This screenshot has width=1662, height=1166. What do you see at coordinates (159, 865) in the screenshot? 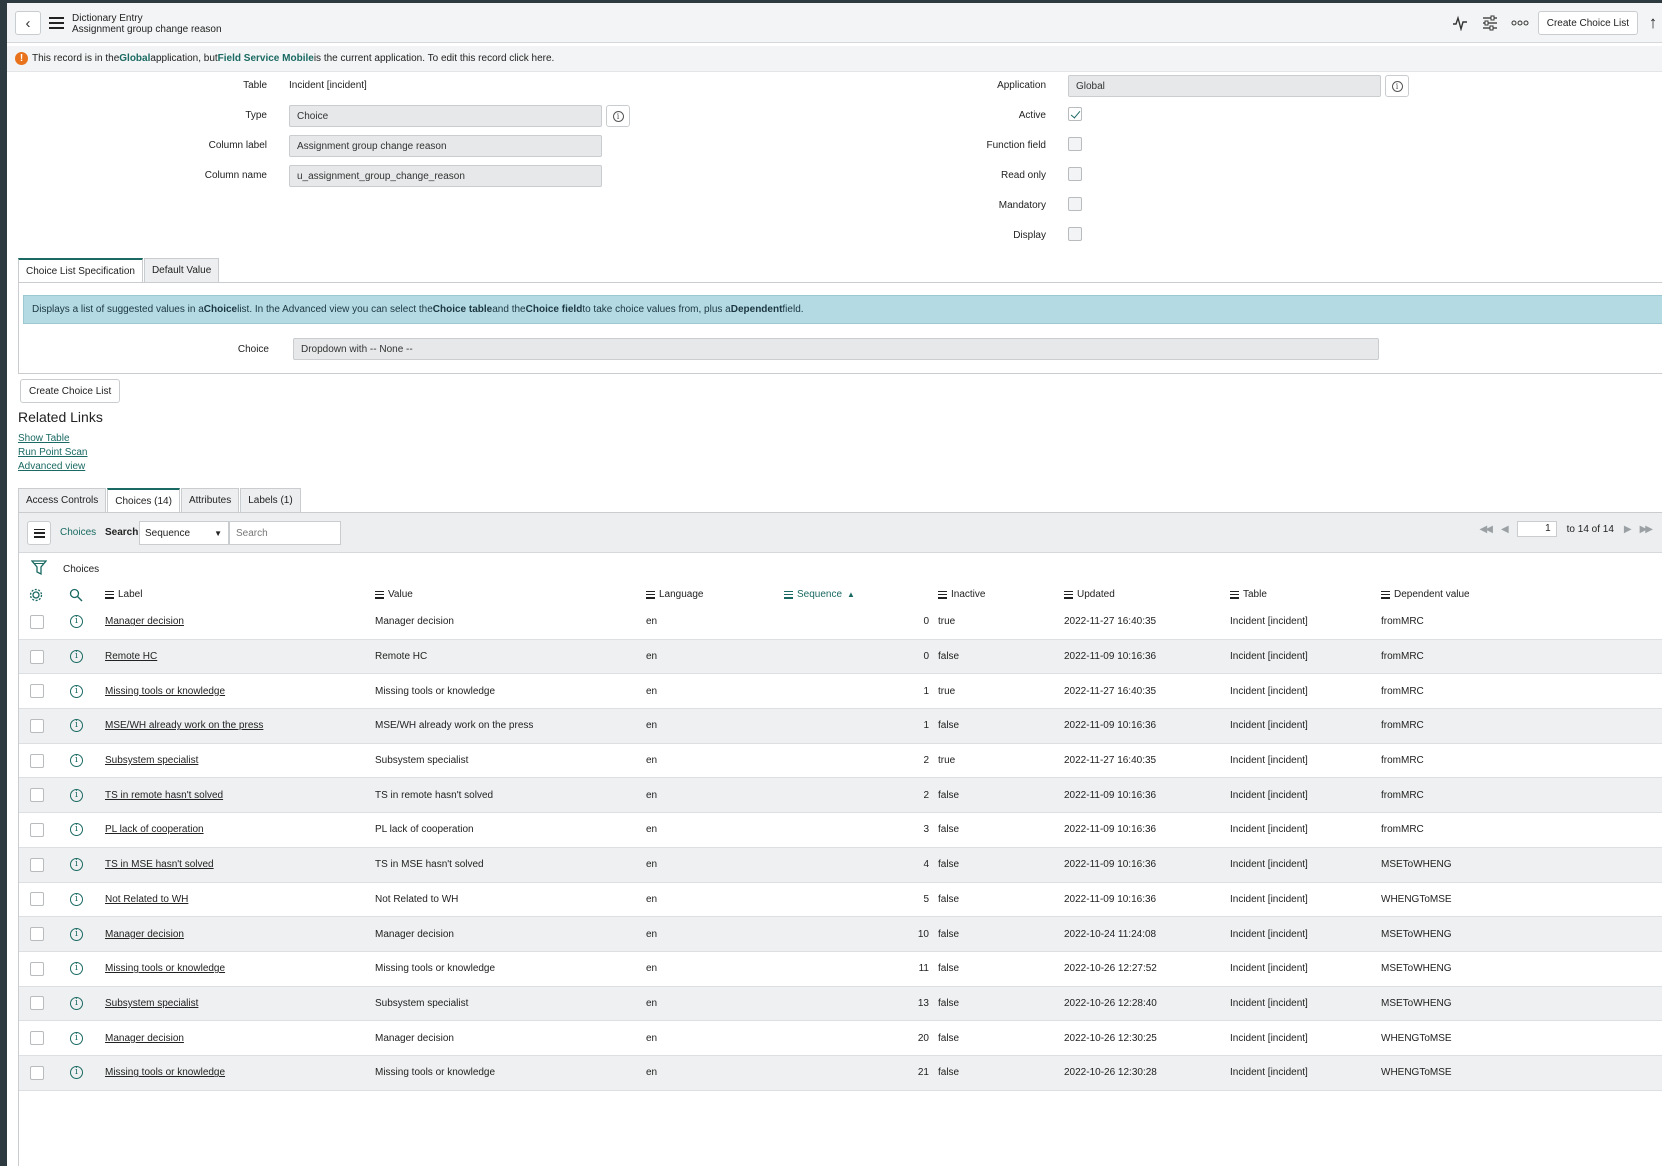
I see `cell-label: TS in MSE hasn't solved` at bounding box center [159, 865].